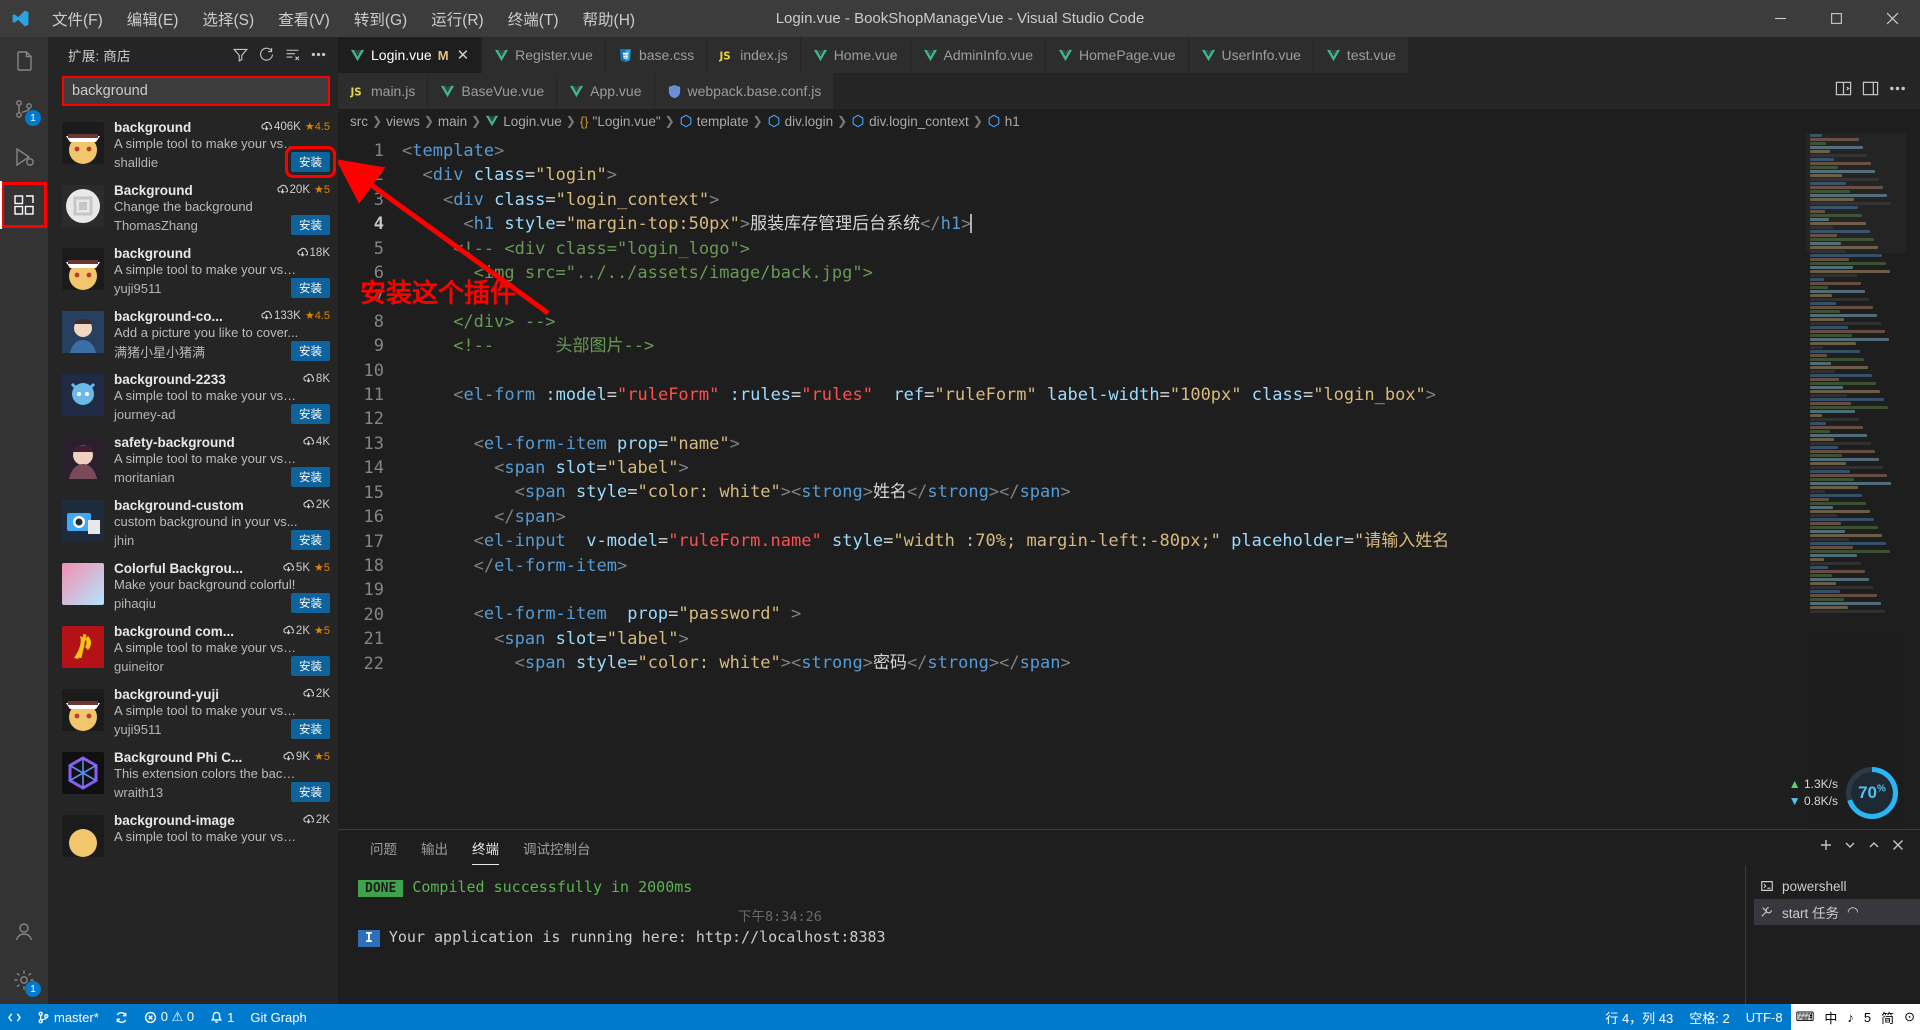 The image size is (1920, 1030). What do you see at coordinates (24, 61) in the screenshot?
I see `activity-explorer-icon` at bounding box center [24, 61].